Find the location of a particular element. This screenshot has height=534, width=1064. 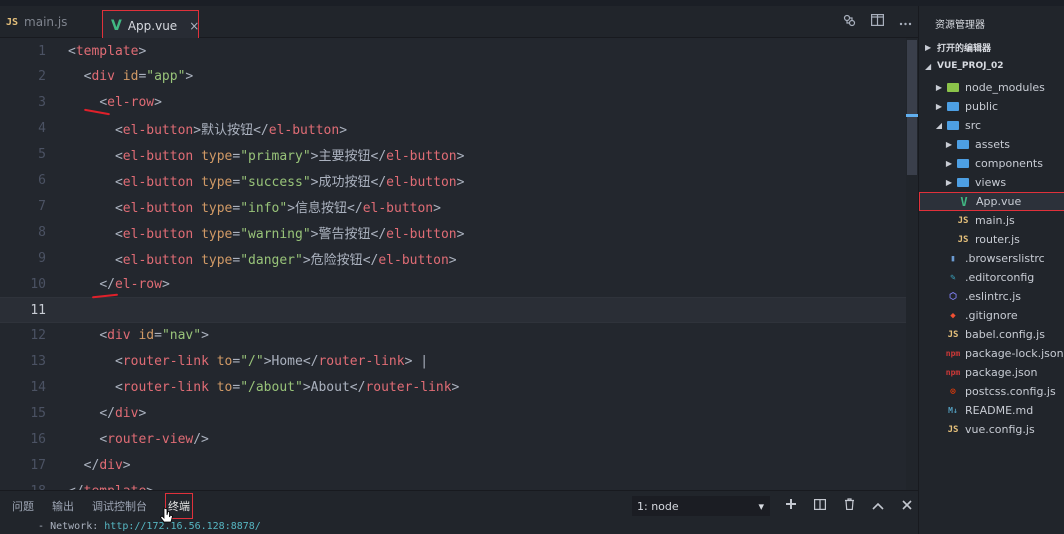

sidebar-title: 资源管理器 is located at coordinates (960, 25).